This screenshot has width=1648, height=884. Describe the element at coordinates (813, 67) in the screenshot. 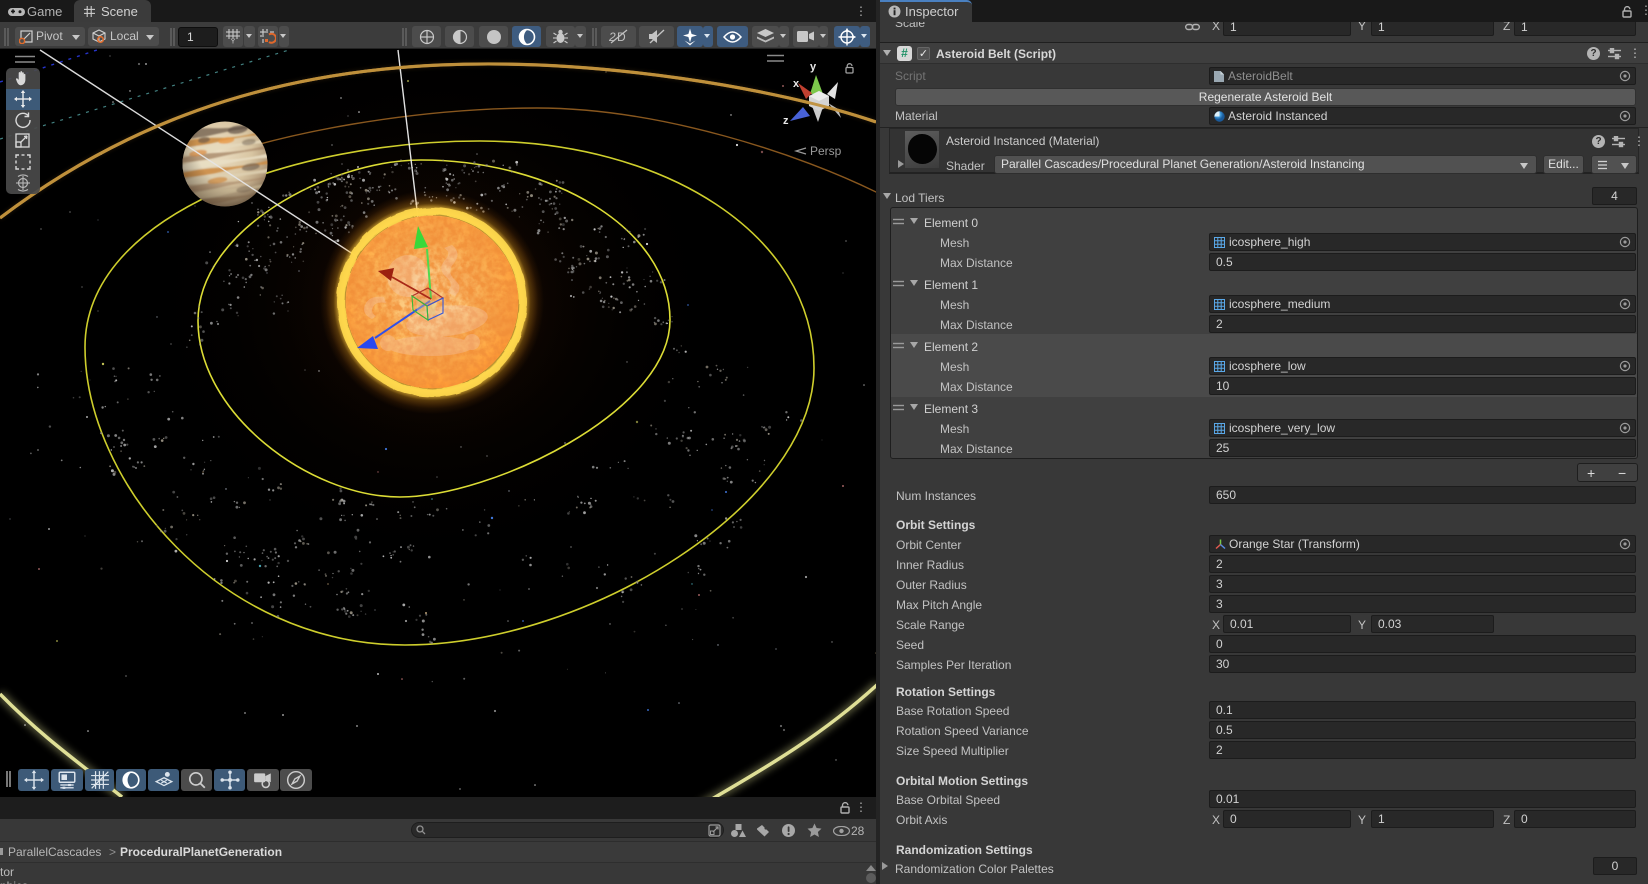

I see `svg-text: y` at that location.